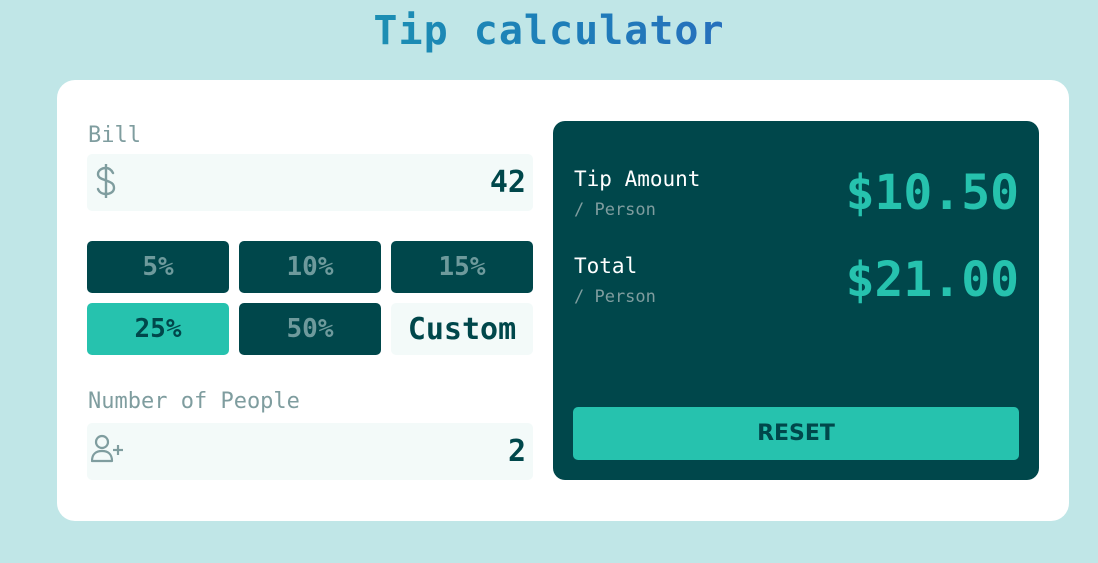 The image size is (1098, 563). I want to click on bill-value: 42, so click(507, 182).